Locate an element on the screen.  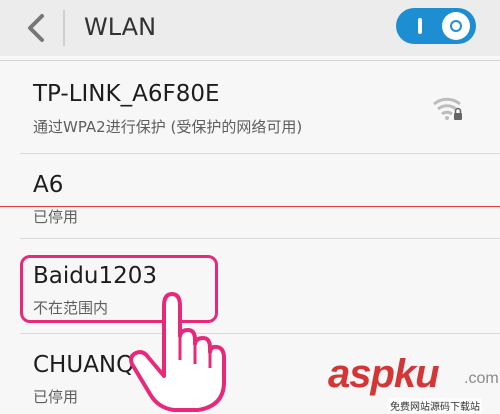
toggle-on-mark is located at coordinates (420, 26).